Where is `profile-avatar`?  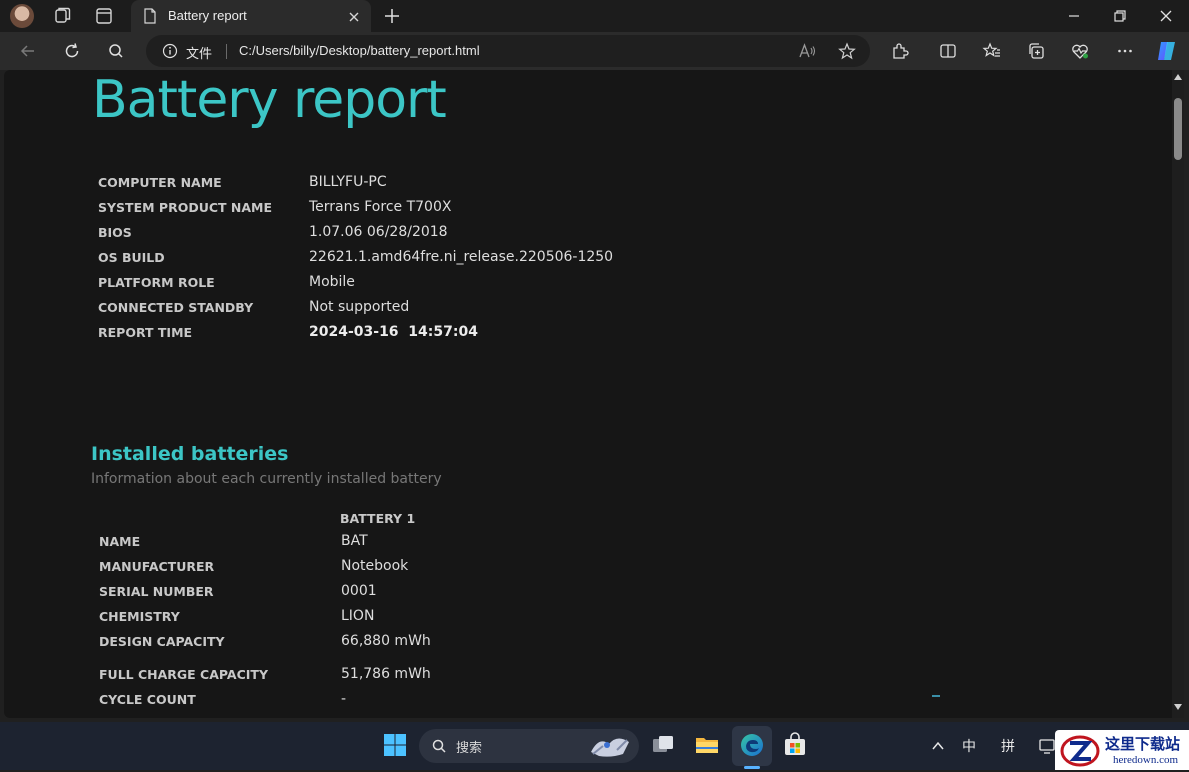
profile-avatar is located at coordinates (22, 16).